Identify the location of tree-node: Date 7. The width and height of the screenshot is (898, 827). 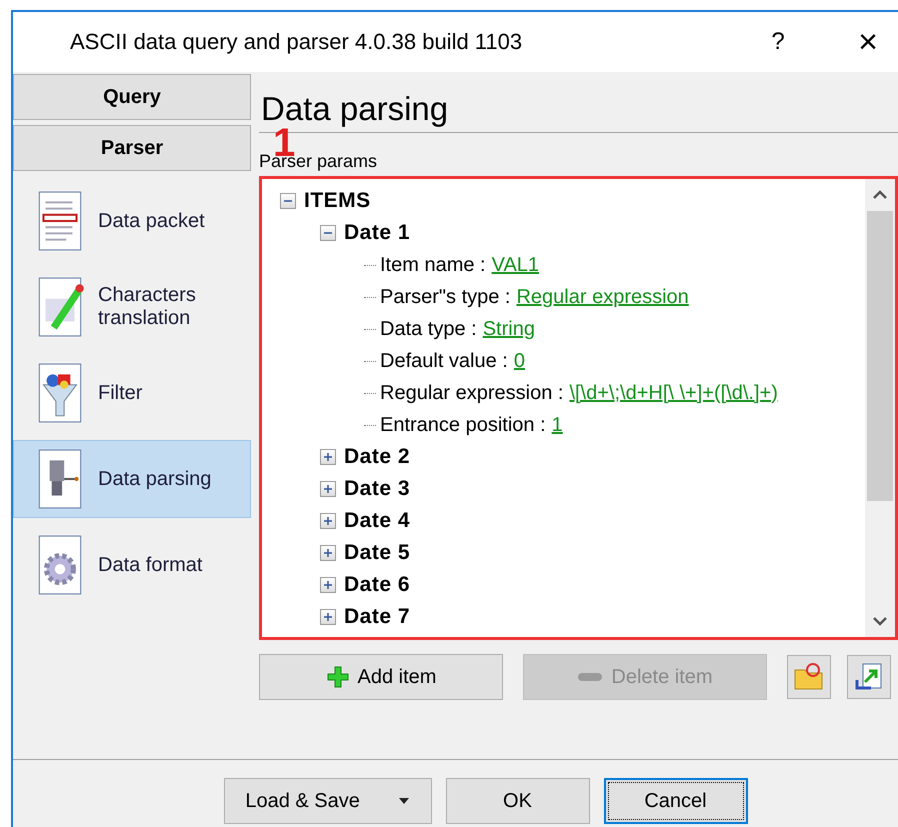
(377, 617).